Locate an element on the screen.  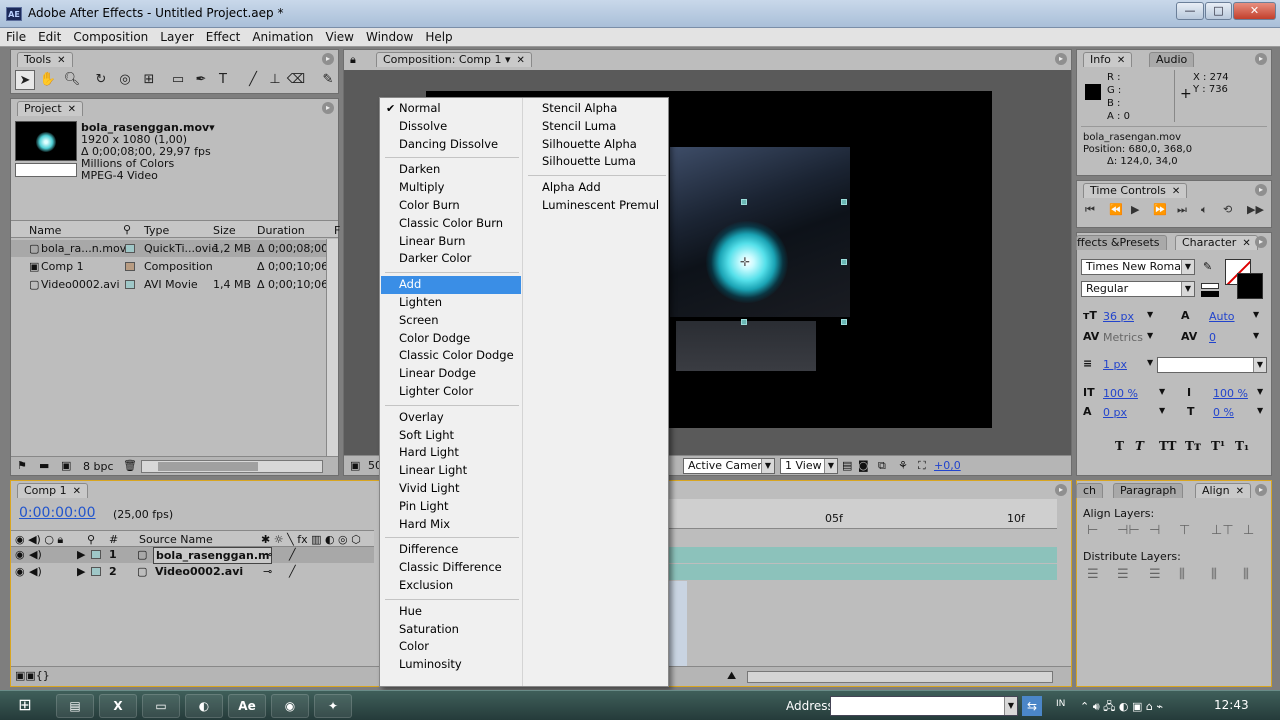
pan-behind-tool-icon: ⊞ is located at coordinates (149, 80).